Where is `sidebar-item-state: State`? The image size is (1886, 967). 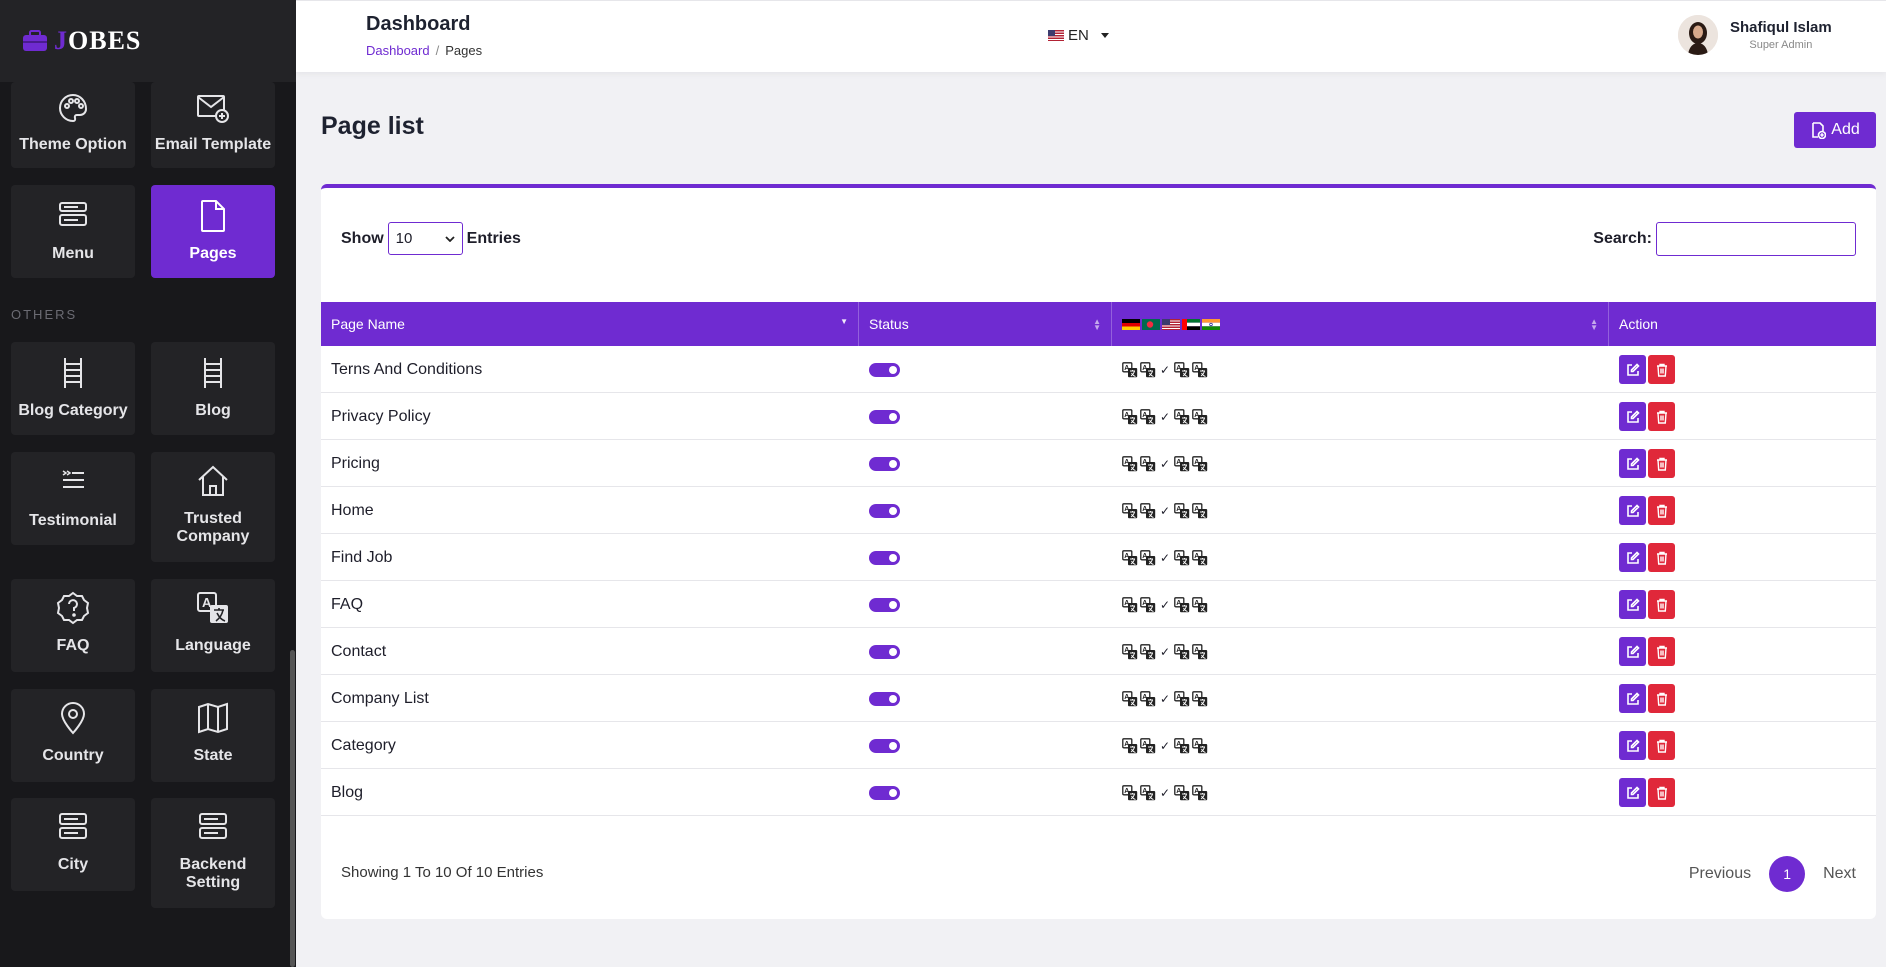 sidebar-item-state: State is located at coordinates (213, 735).